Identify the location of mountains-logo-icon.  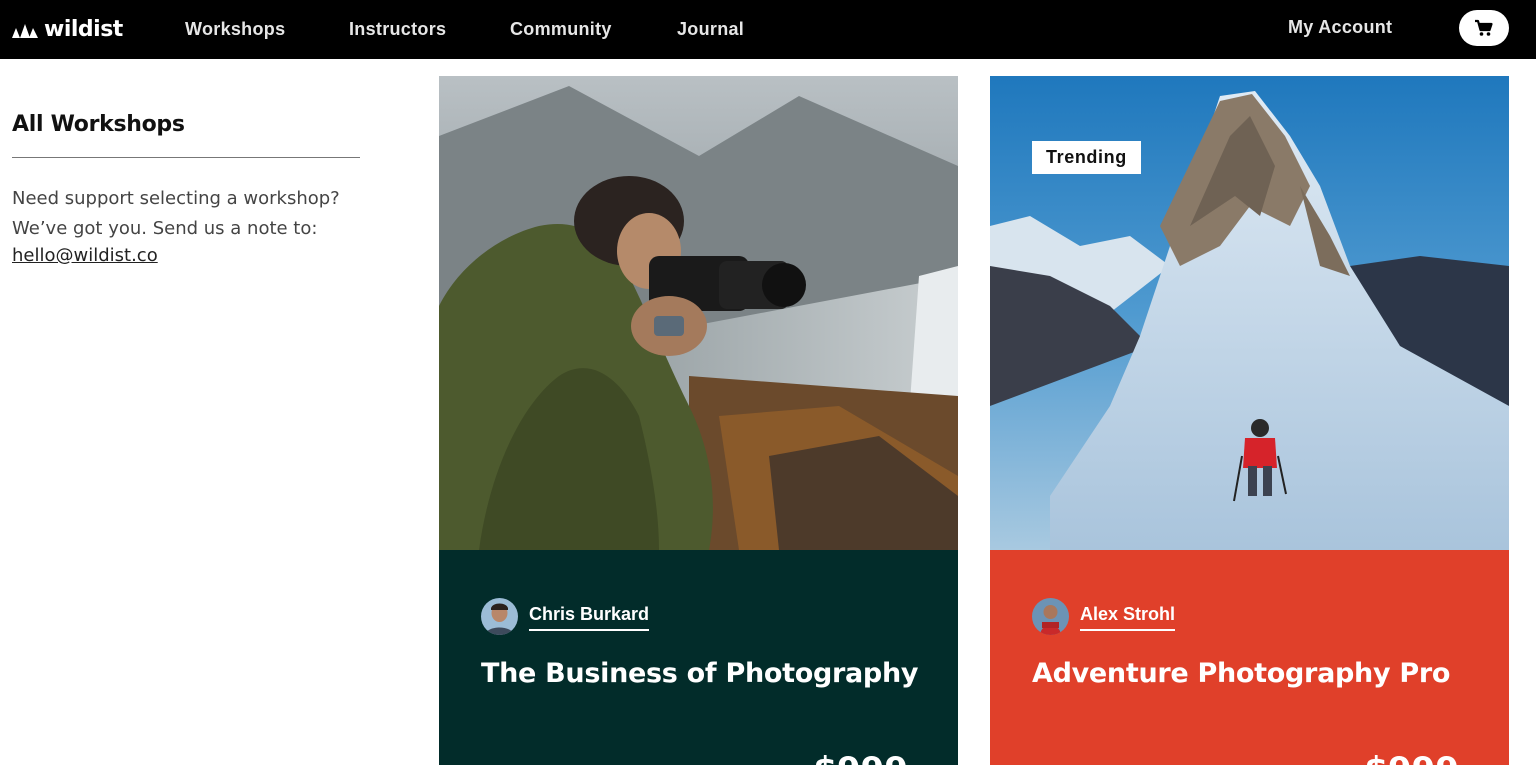
(25, 31).